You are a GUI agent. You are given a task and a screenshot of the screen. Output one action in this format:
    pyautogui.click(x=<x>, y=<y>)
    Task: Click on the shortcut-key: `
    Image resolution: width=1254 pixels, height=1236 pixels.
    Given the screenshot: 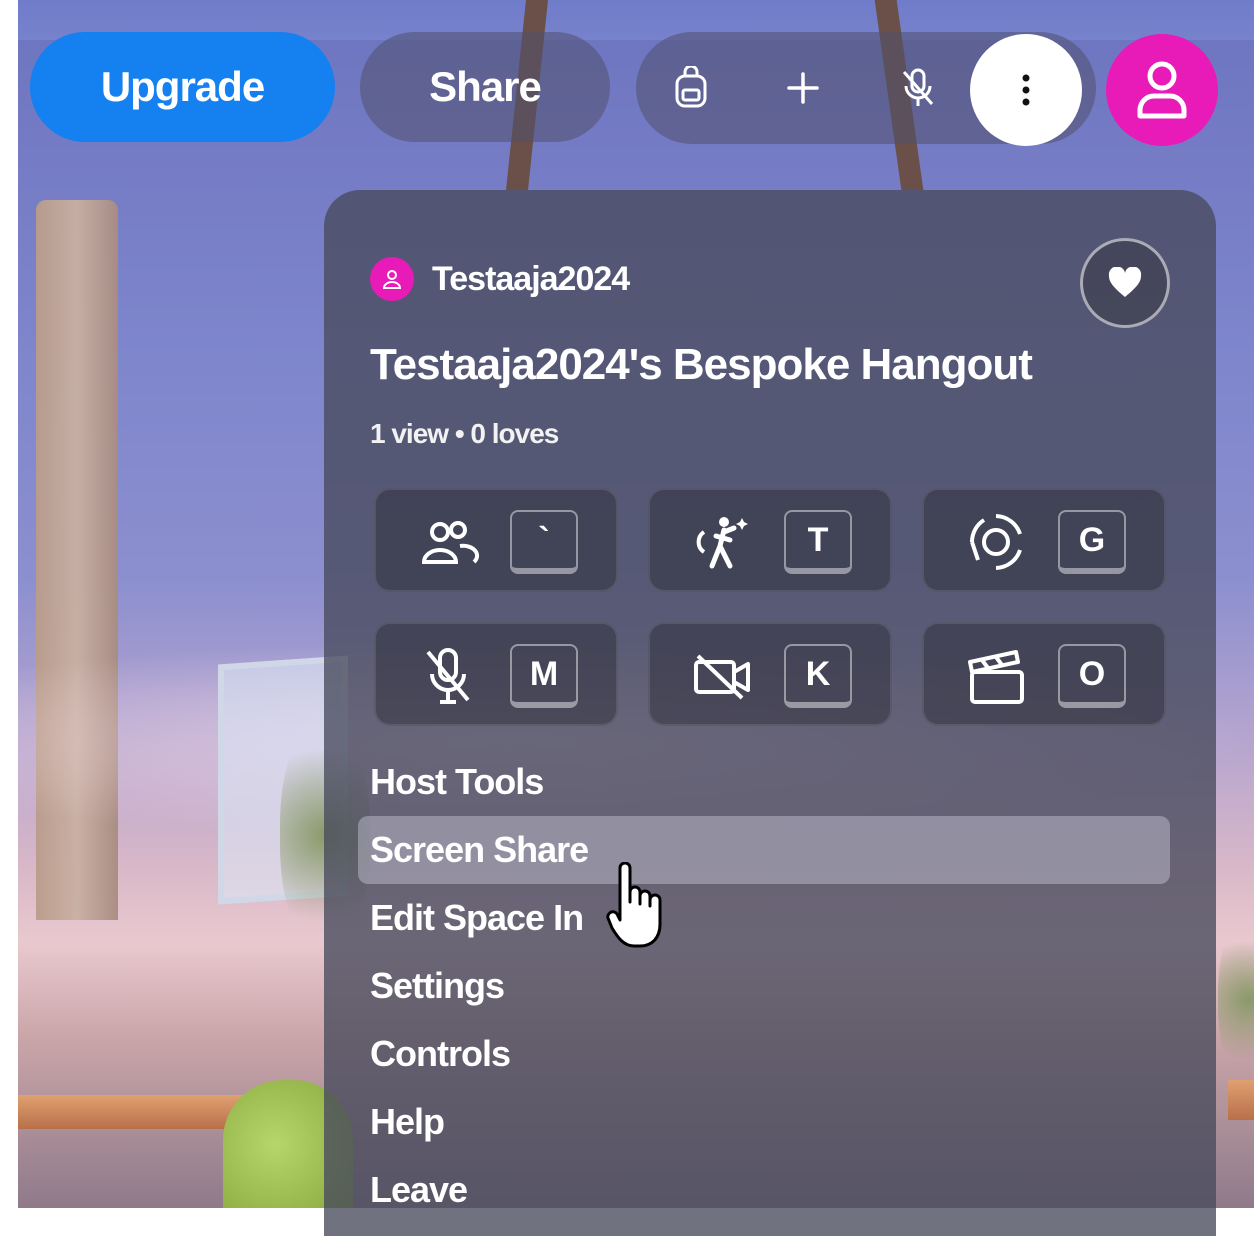 What is the action you would take?
    pyautogui.click(x=544, y=542)
    